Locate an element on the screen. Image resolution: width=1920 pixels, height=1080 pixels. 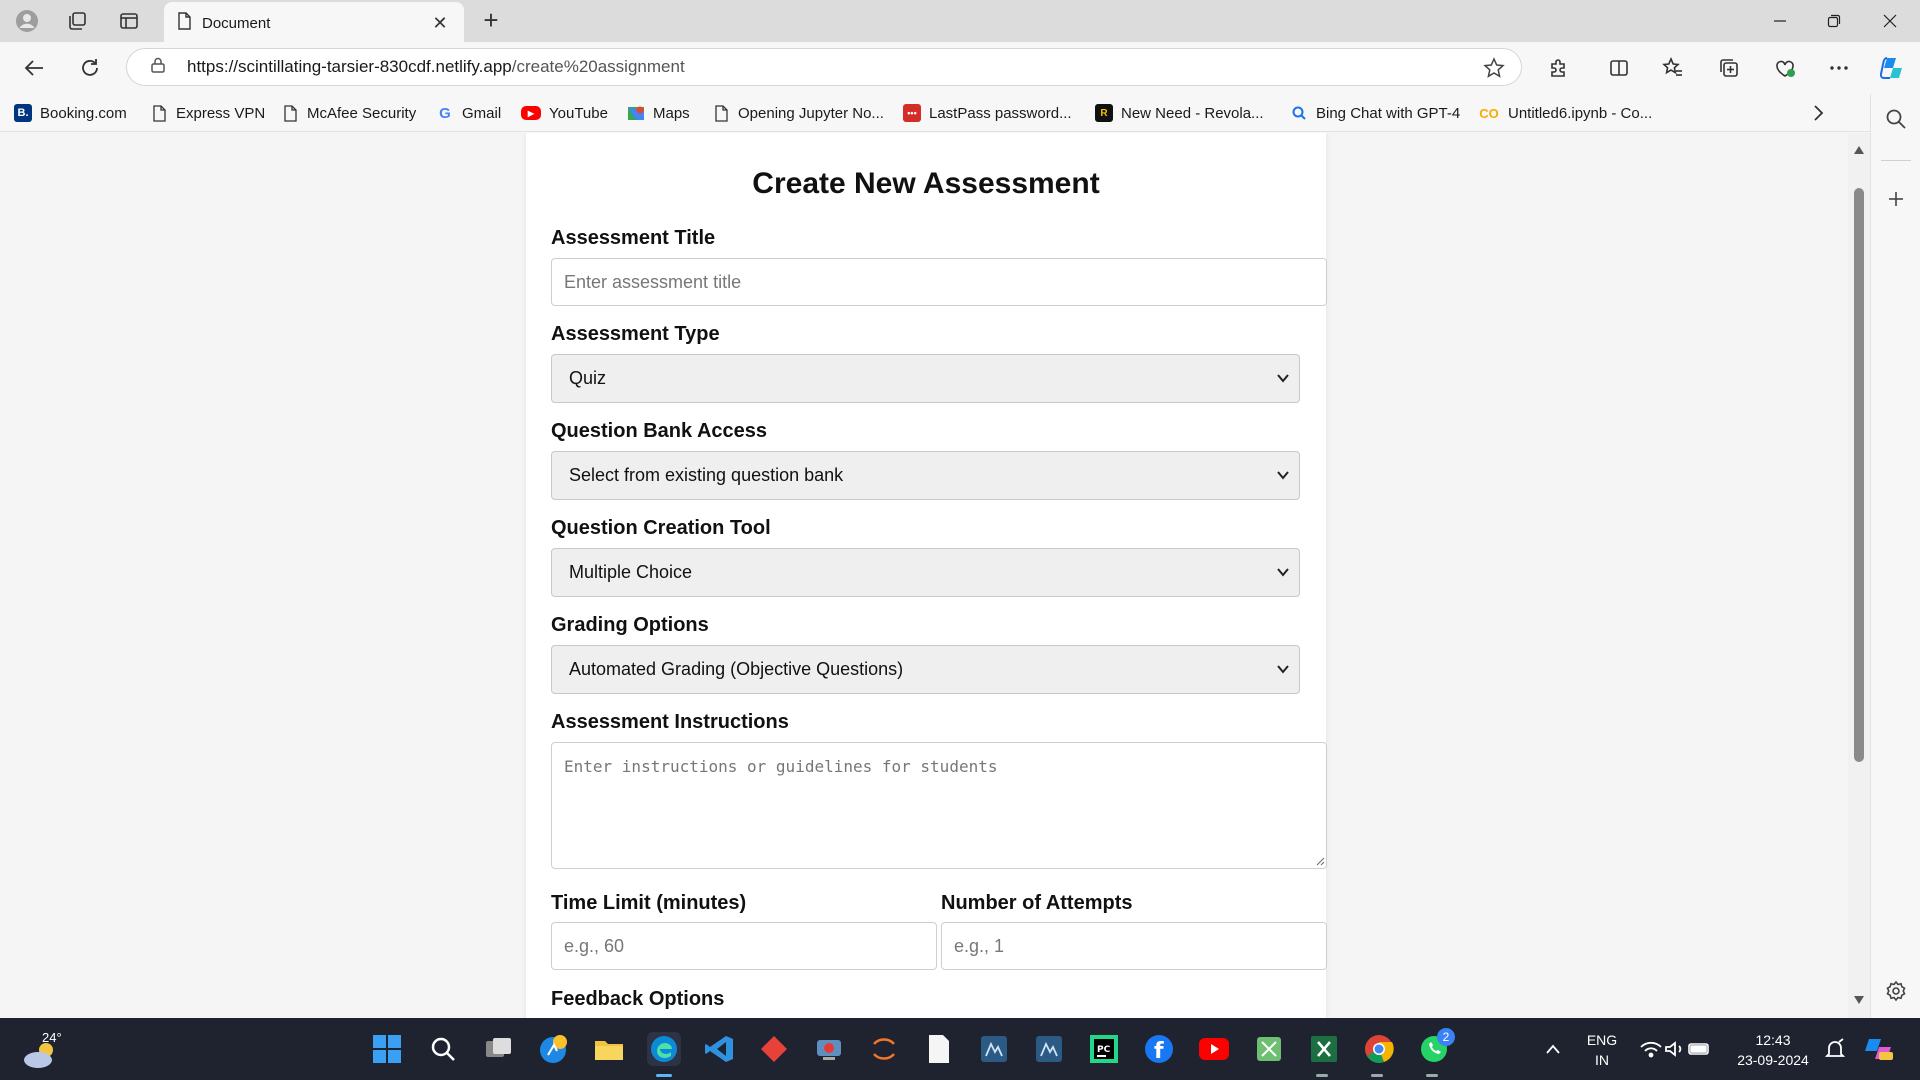
favorite-label: YouTube is located at coordinates (578, 113).